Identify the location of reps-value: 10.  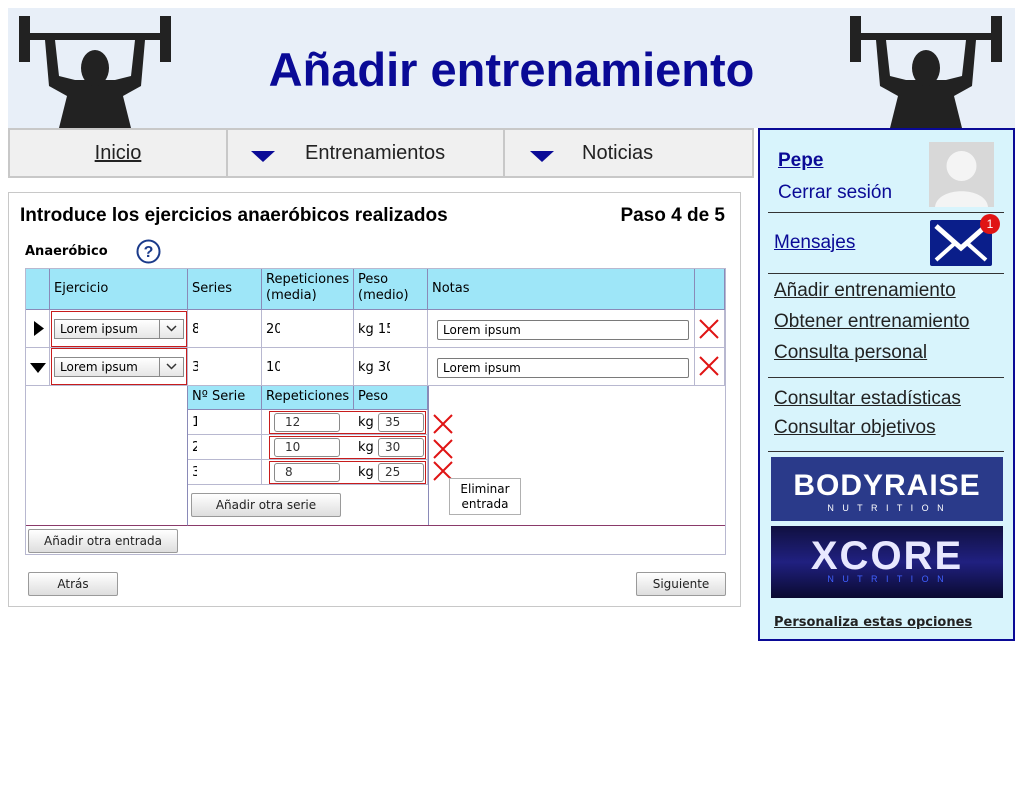
(273, 367).